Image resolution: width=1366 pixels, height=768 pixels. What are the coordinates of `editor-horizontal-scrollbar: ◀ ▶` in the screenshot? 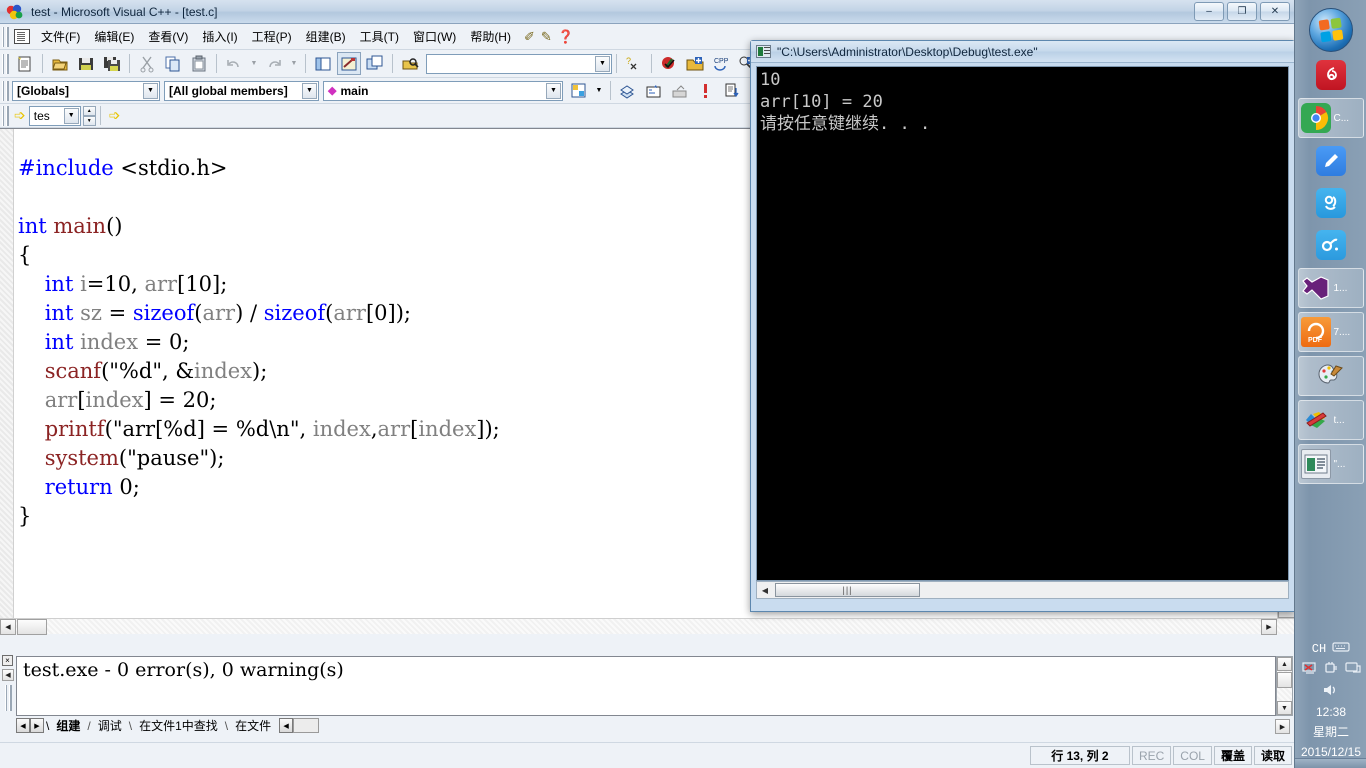 It's located at (647, 626).